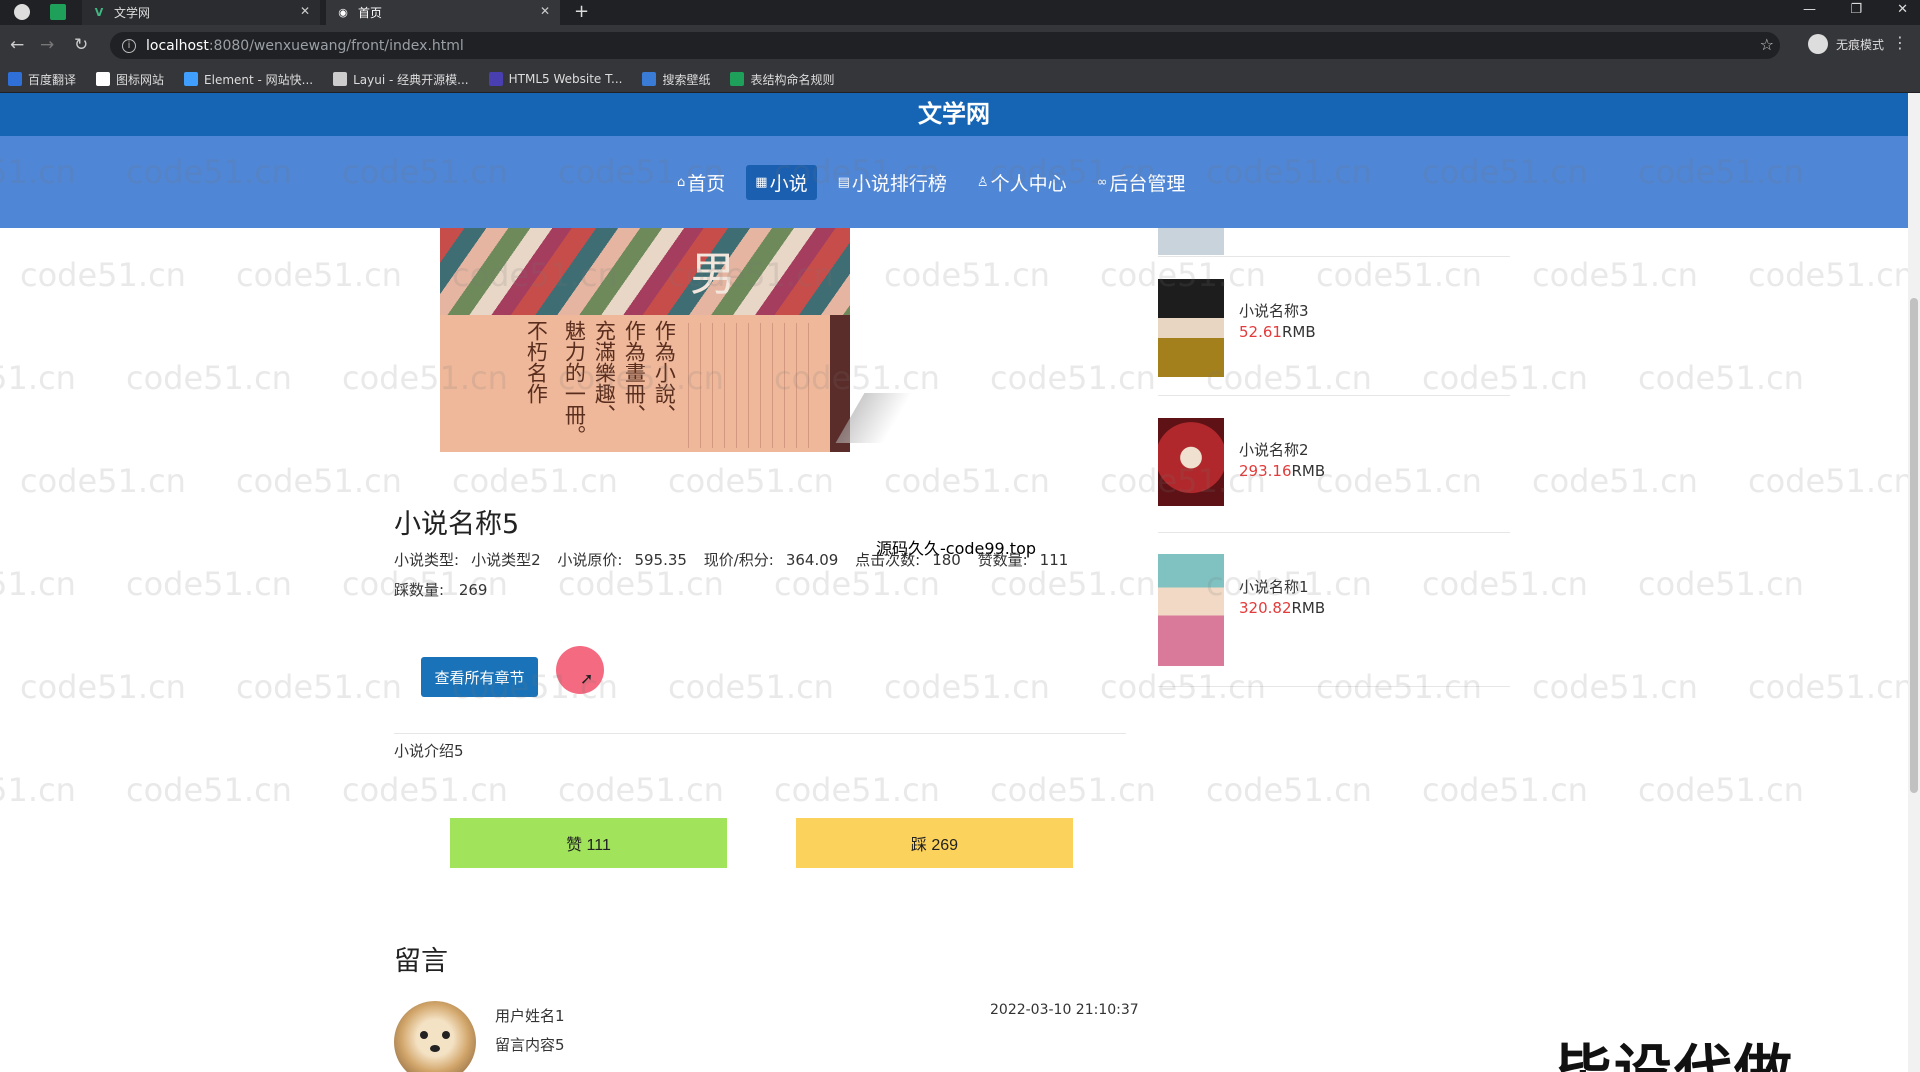  What do you see at coordinates (664, 372) in the screenshot?
I see `cover-column: 作為小說、` at bounding box center [664, 372].